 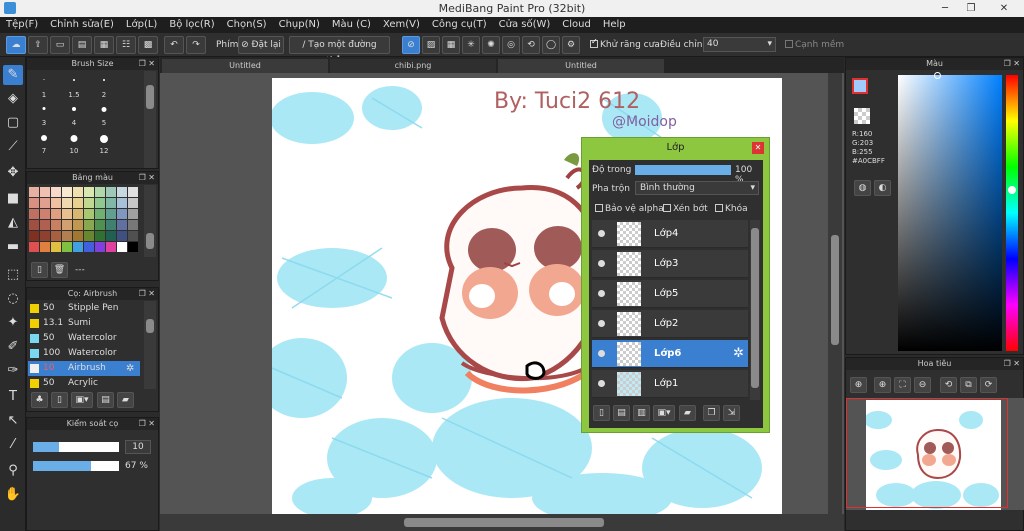 What do you see at coordinates (44, 142) in the screenshot?
I see `brush-size-cell: 7` at bounding box center [44, 142].